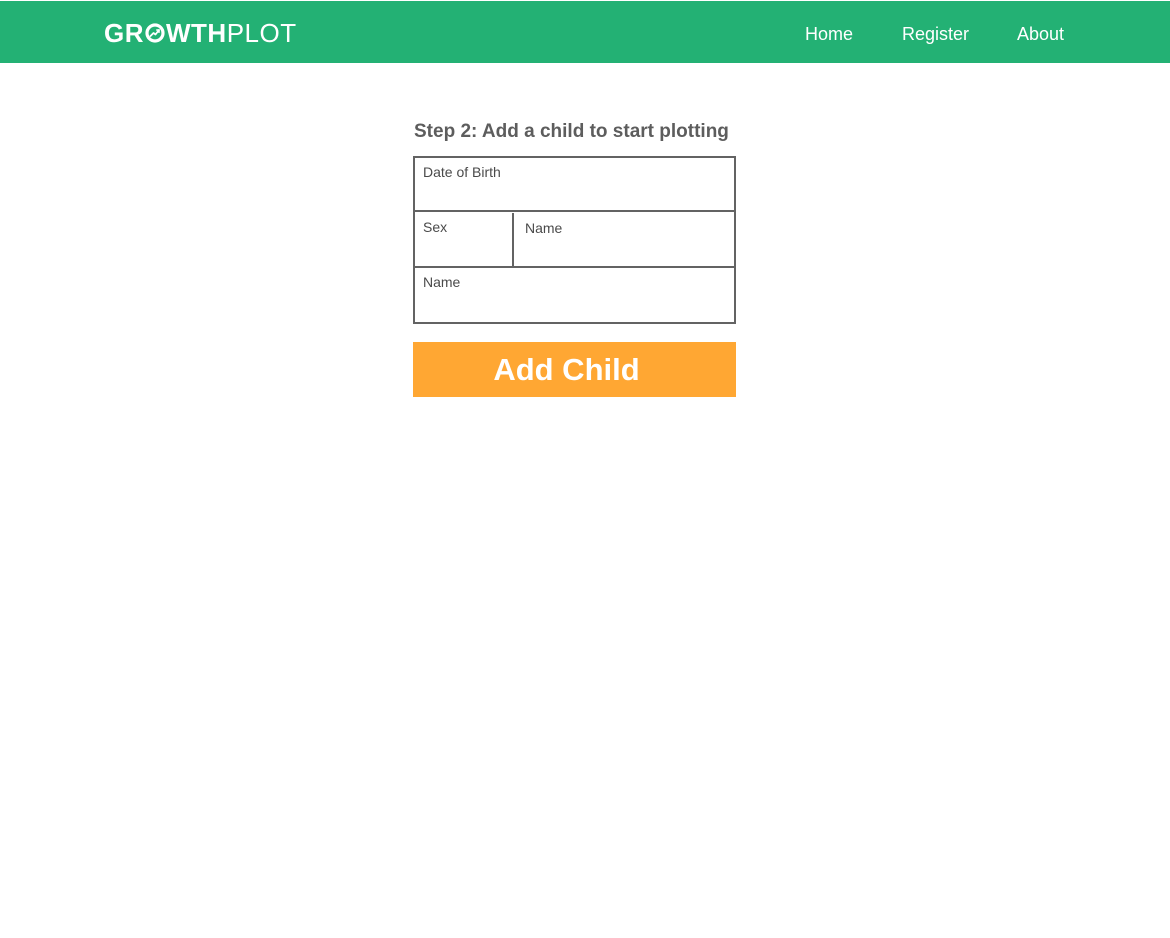  What do you see at coordinates (442, 282) in the screenshot?
I see `name-label-2: Name` at bounding box center [442, 282].